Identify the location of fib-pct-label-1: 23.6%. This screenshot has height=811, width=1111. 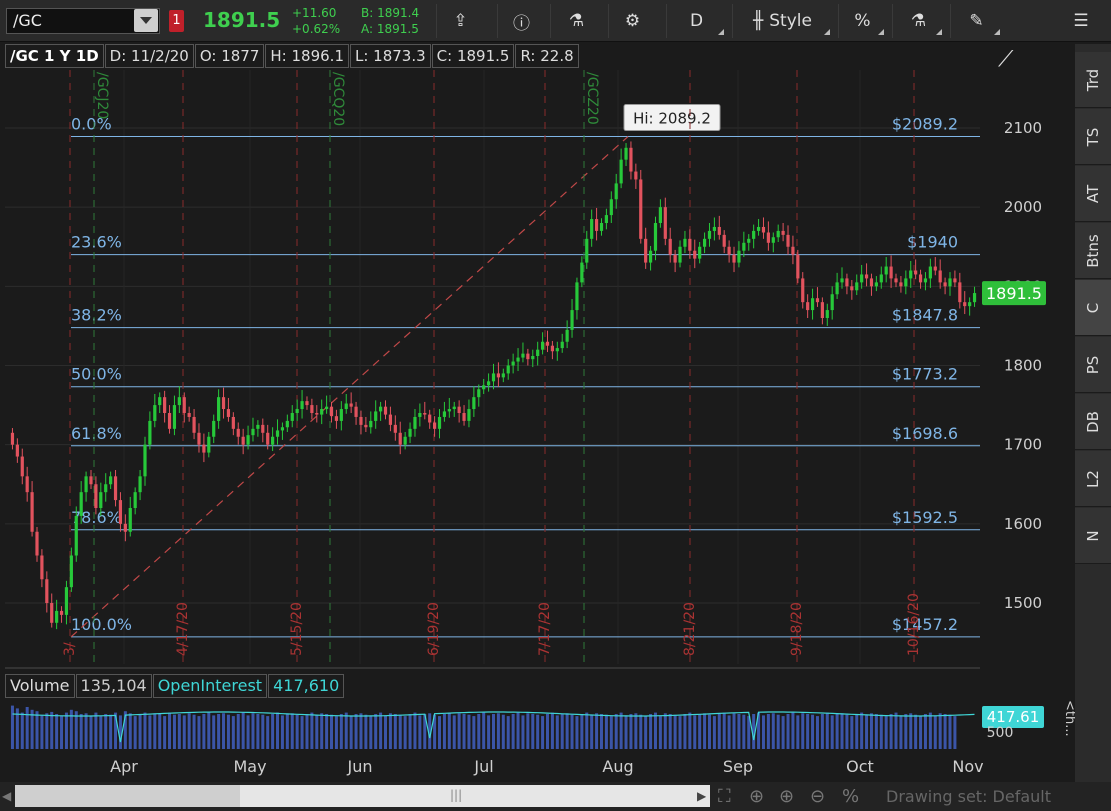
(96, 242).